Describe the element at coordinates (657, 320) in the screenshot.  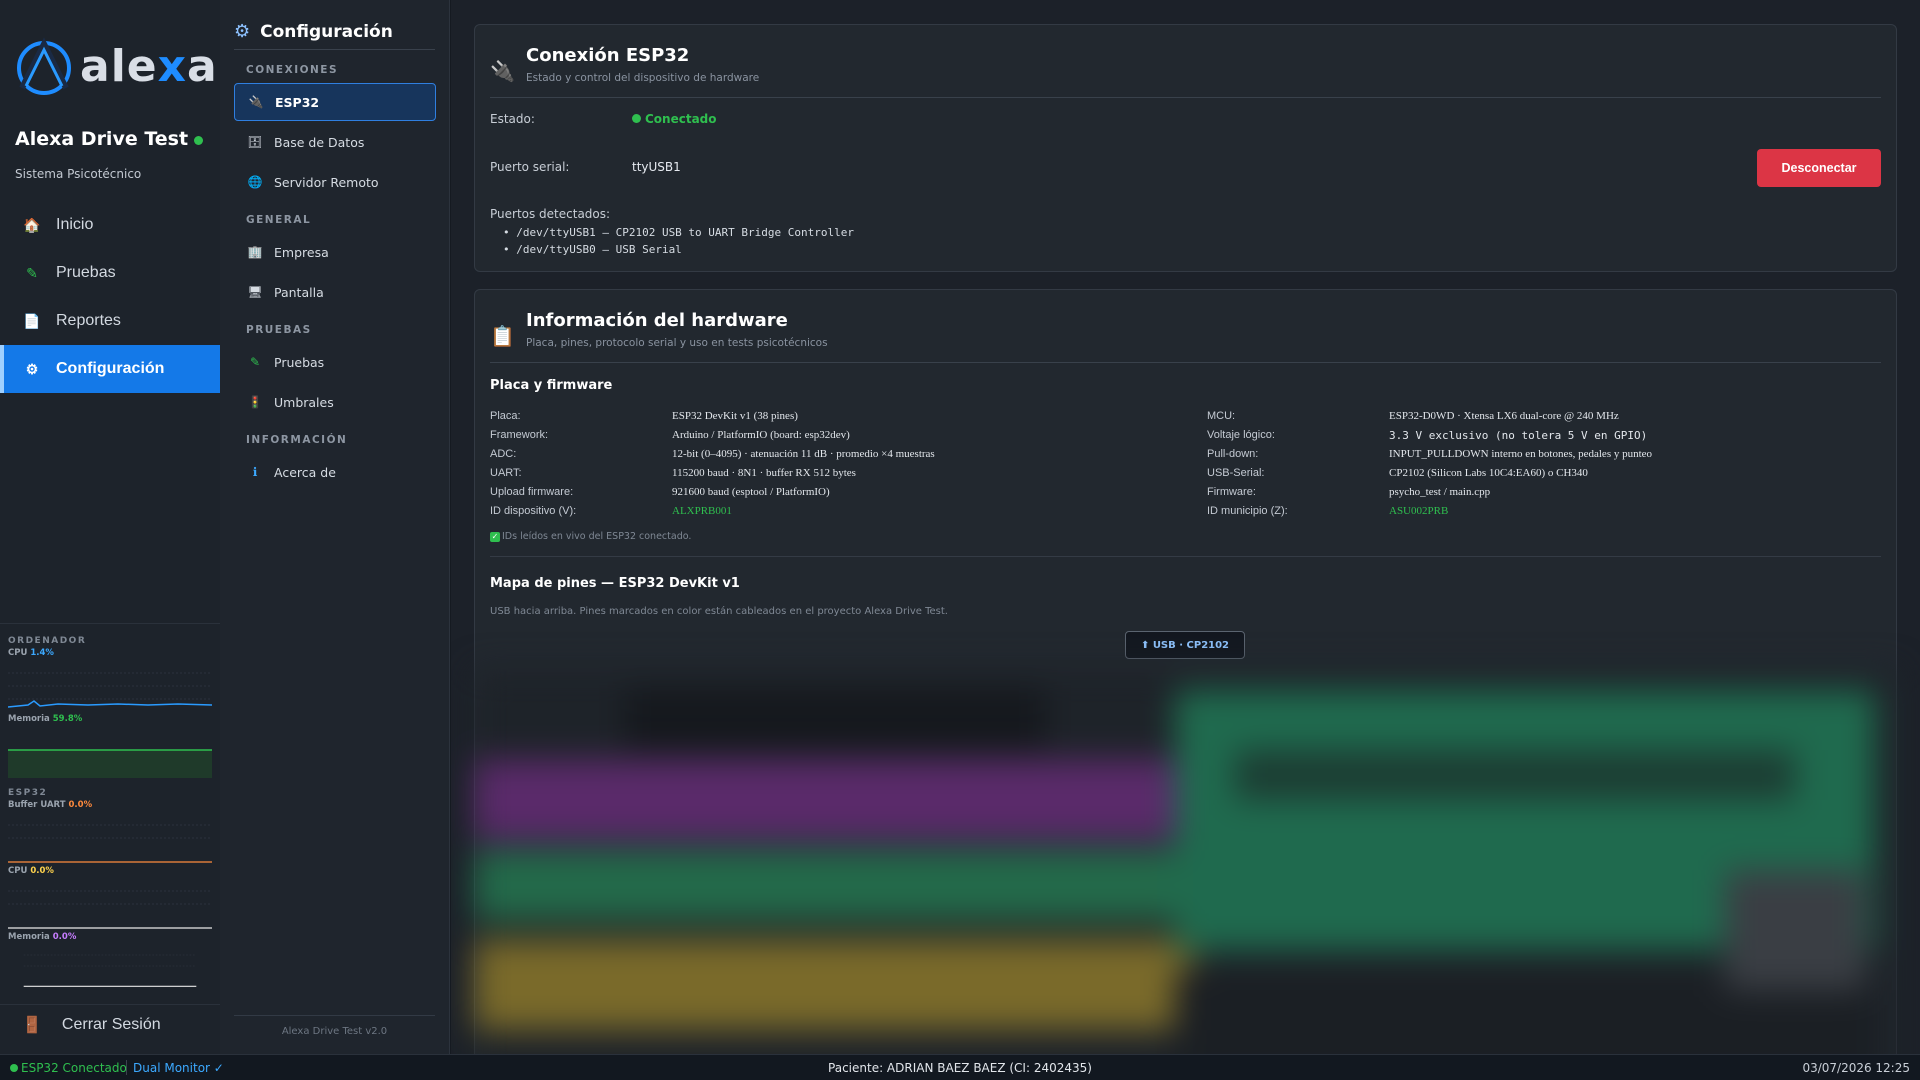
I see `card-title: Información del hardware` at that location.